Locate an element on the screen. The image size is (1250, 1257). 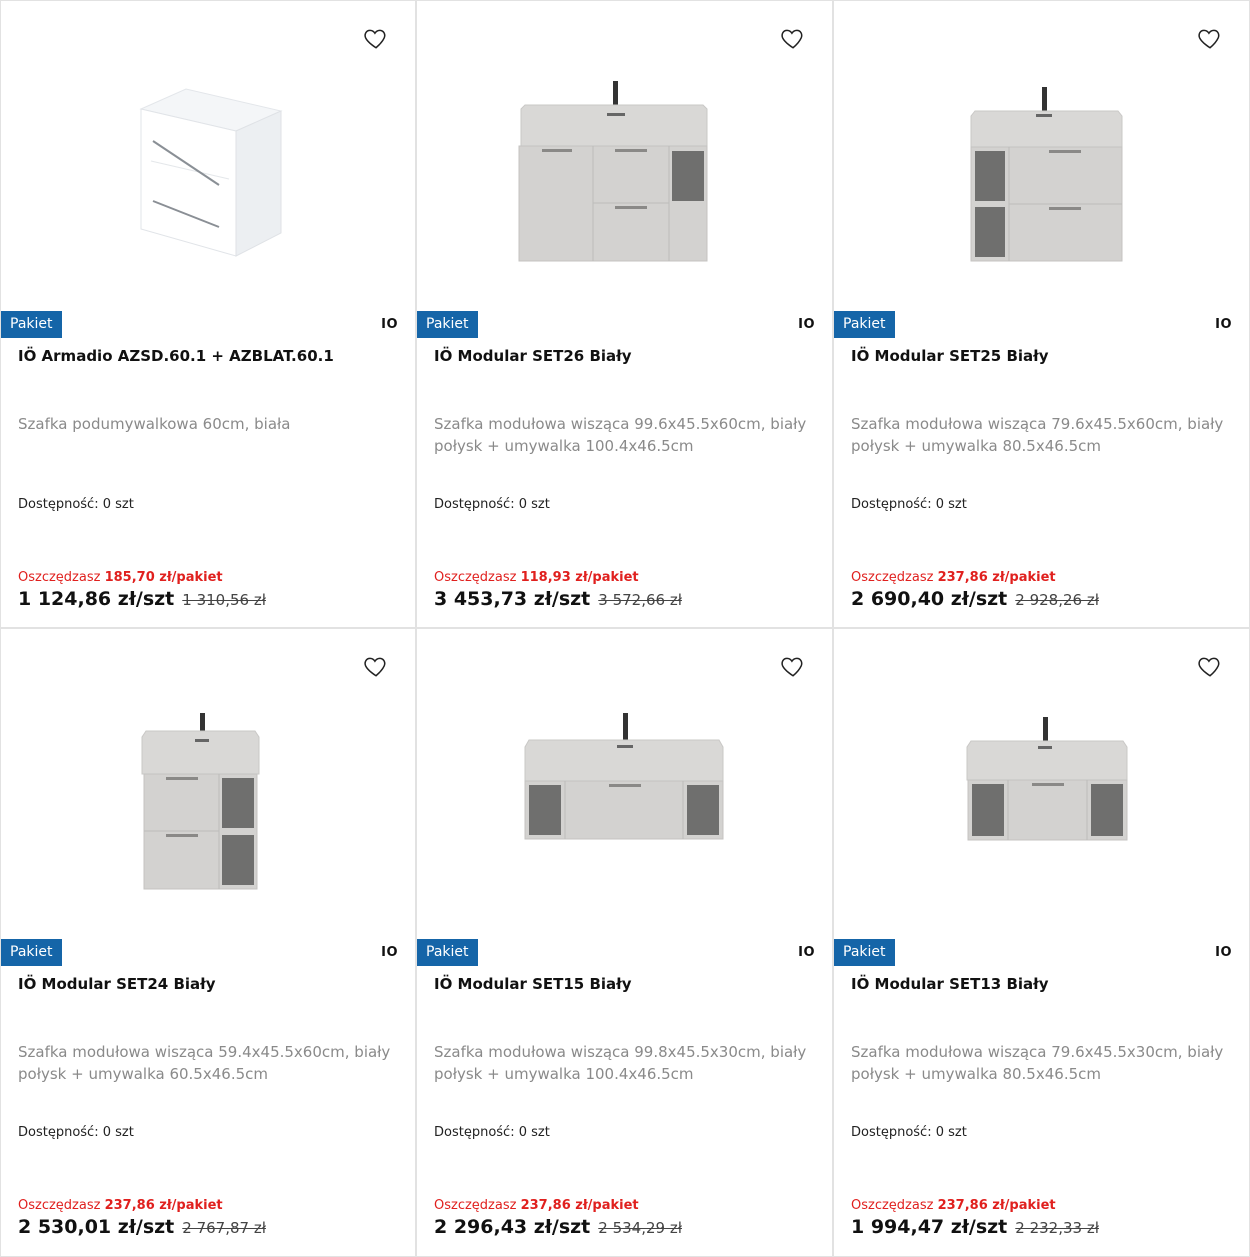
price: 1 994,47 zł/szt is located at coordinates (929, 1227).